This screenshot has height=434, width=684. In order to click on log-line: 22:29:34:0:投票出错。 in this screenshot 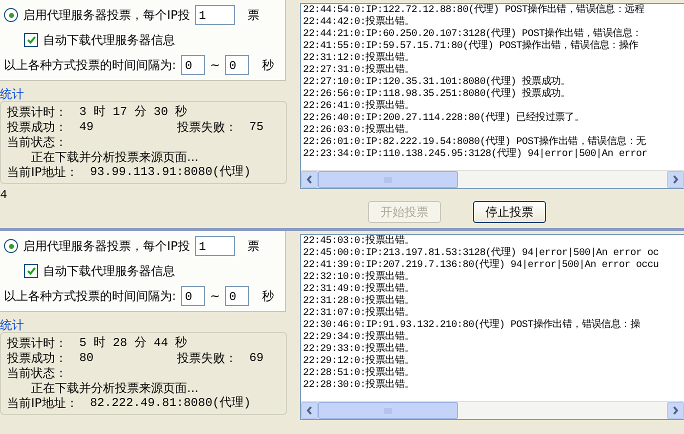, I will do `click(359, 337)`.